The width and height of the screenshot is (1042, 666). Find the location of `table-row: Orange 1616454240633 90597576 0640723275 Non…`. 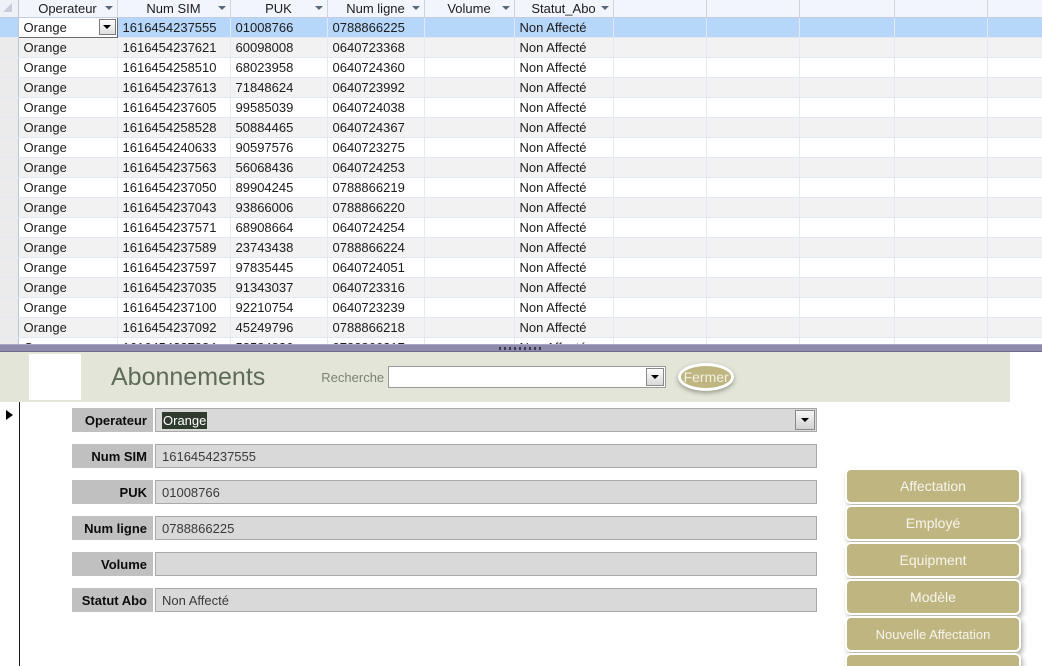

table-row: Orange 1616454240633 90597576 0640723275 Non… is located at coordinates (521, 147).